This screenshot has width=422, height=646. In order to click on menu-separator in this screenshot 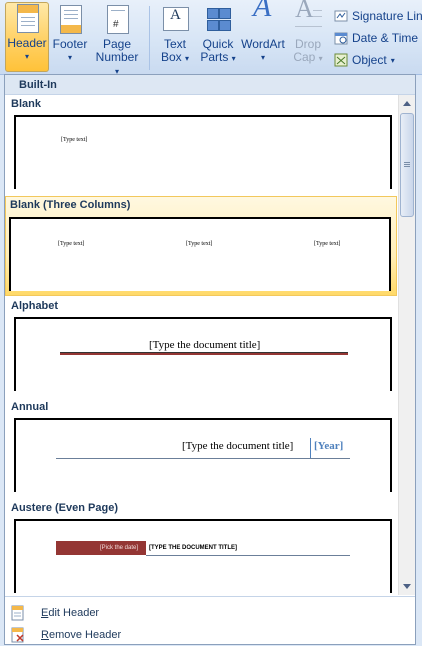, I will do `click(210, 596)`.